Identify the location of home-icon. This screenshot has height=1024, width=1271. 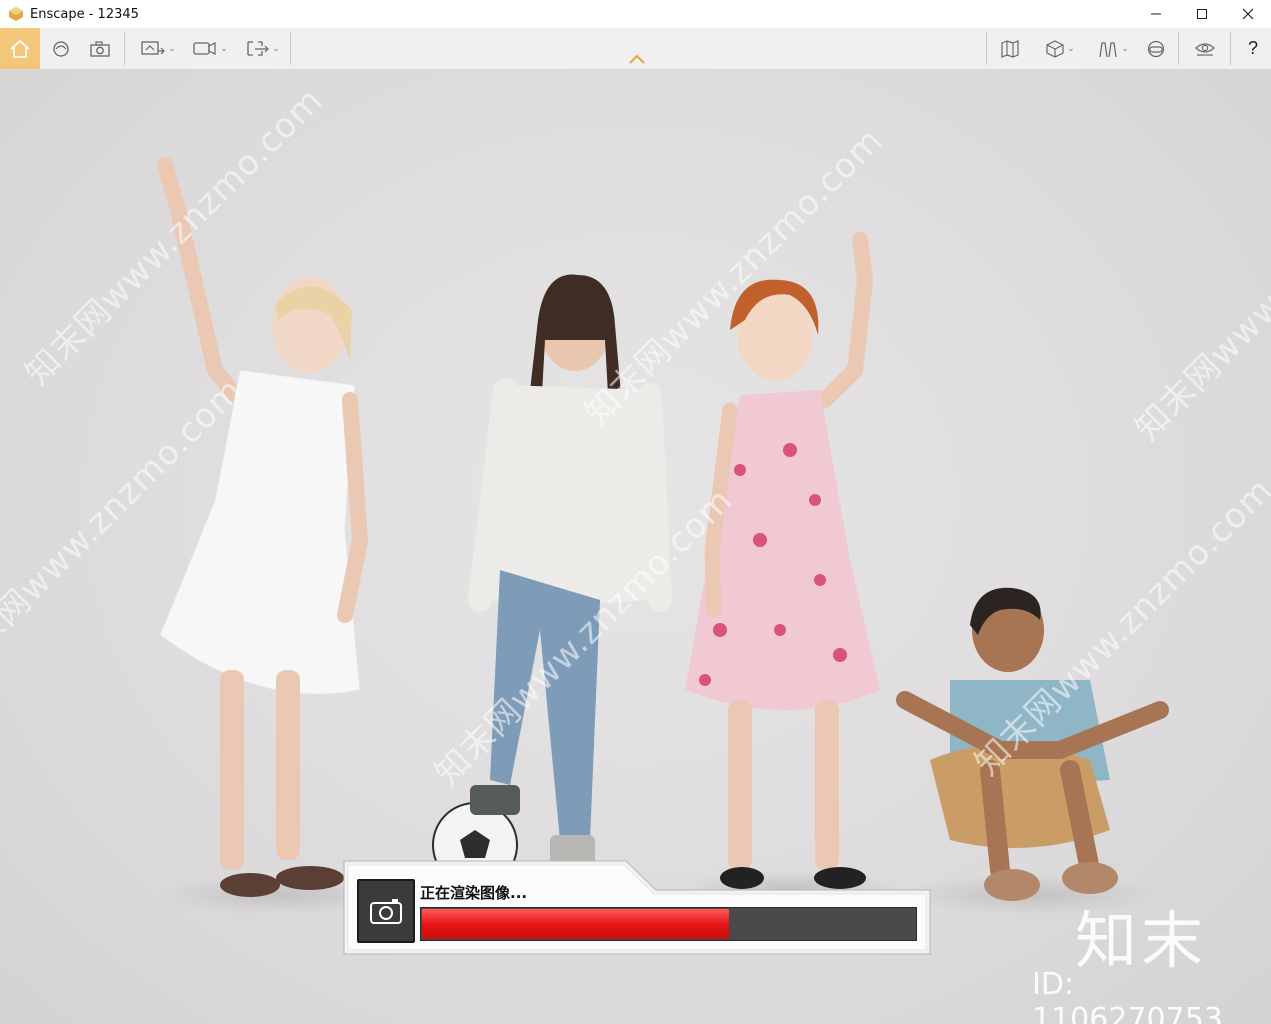
(20, 48).